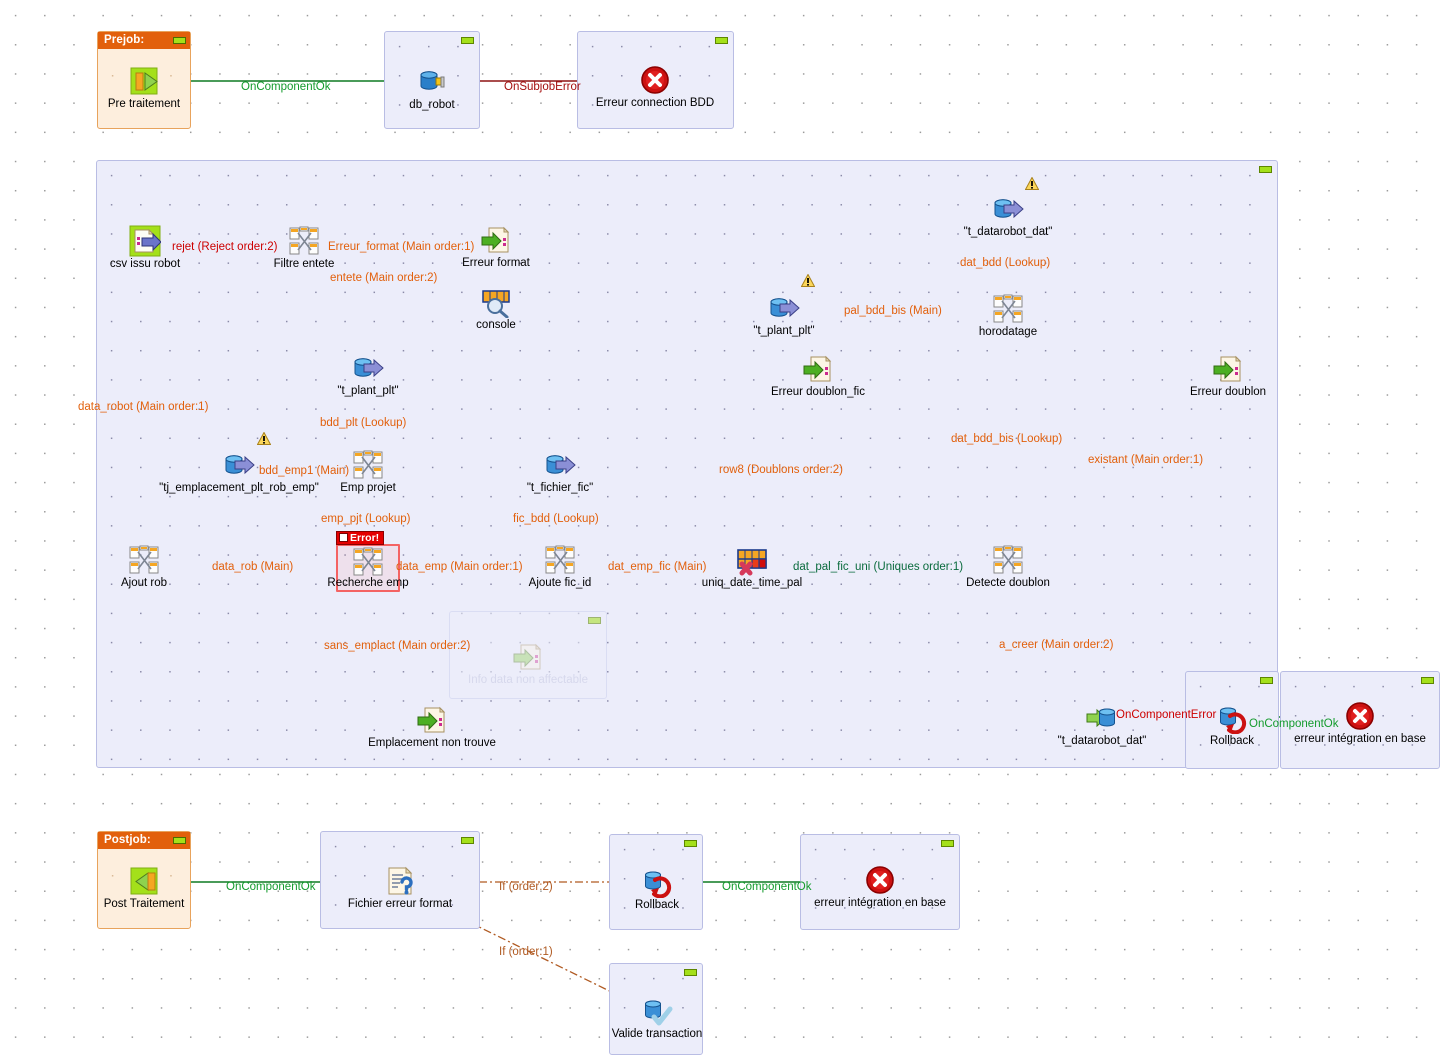  I want to click on link-label-dat-pal-fic-uni: dat_pal_fic_uni (Uniques order:1), so click(878, 567).